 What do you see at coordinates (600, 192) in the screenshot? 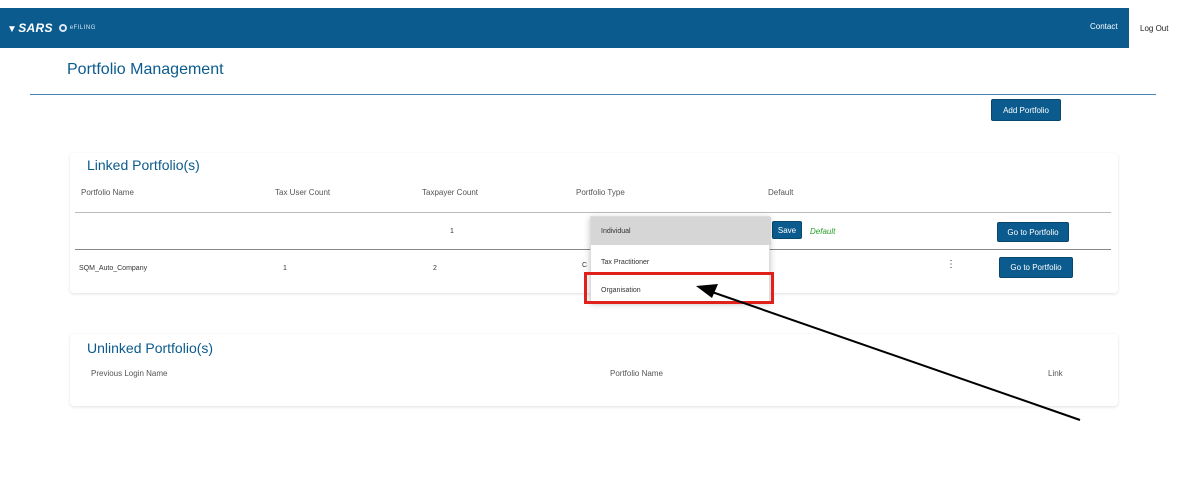
I see `column-portfolio-type: Portfolio Type` at bounding box center [600, 192].